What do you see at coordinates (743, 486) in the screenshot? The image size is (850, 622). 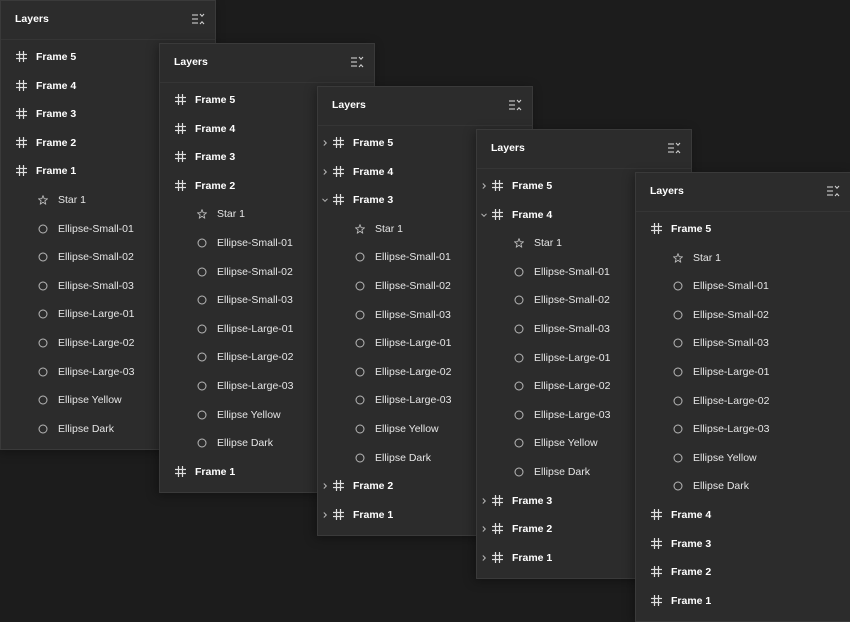 I see `layer-row-ellipse: Ellipse Dark` at bounding box center [743, 486].